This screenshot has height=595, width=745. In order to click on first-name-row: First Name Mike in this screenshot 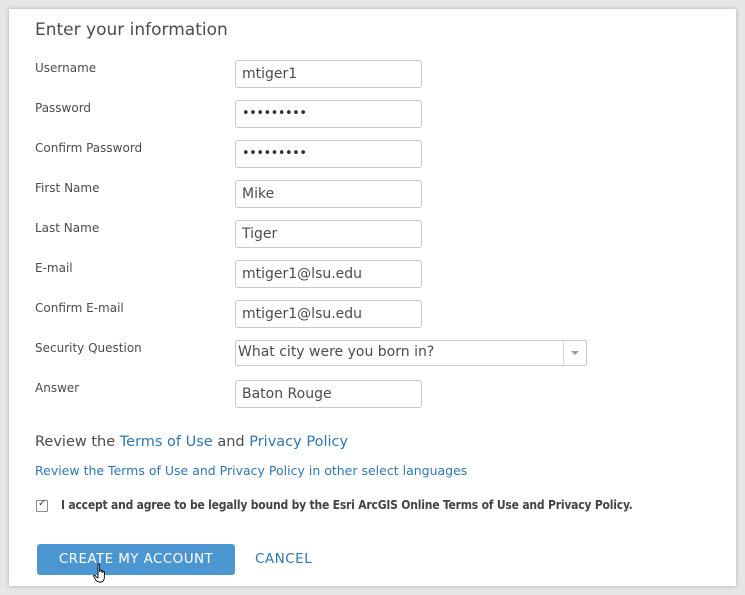, I will do `click(372, 195)`.